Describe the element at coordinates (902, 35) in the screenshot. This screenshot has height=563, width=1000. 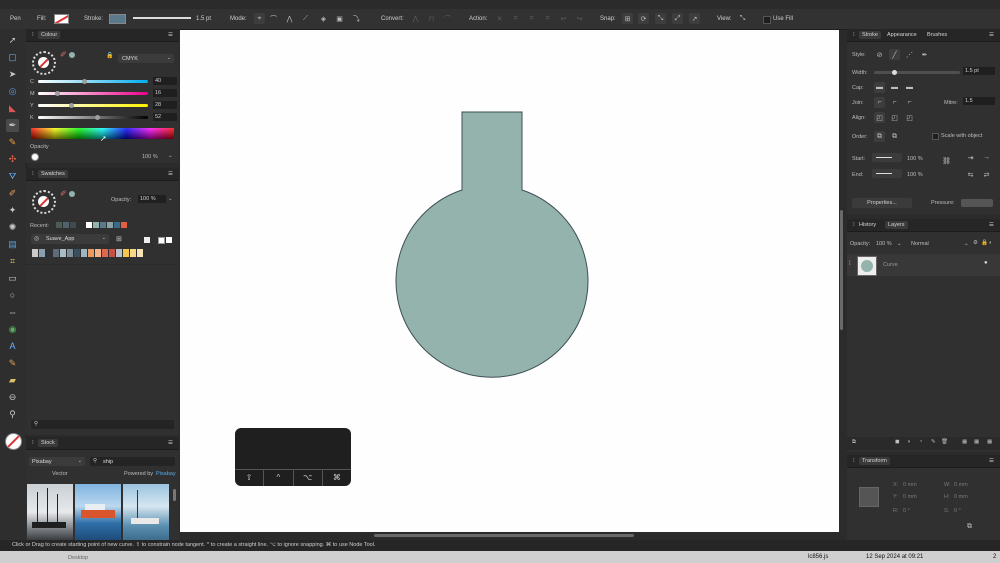
I see `tab-appearance: Appearance` at that location.